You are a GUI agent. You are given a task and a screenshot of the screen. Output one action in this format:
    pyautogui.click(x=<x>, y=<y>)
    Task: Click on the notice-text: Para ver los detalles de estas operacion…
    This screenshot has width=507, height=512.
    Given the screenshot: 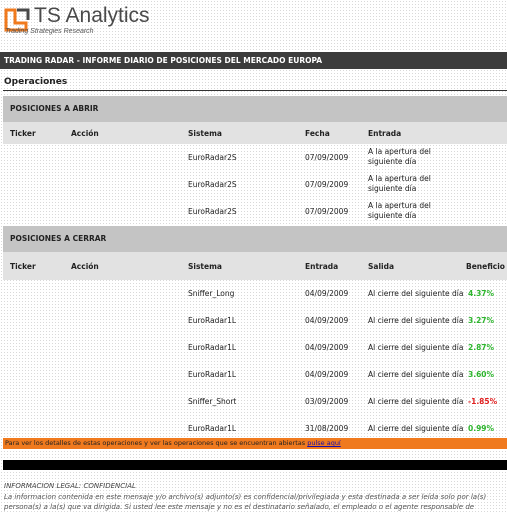 What is the action you would take?
    pyautogui.click(x=156, y=443)
    